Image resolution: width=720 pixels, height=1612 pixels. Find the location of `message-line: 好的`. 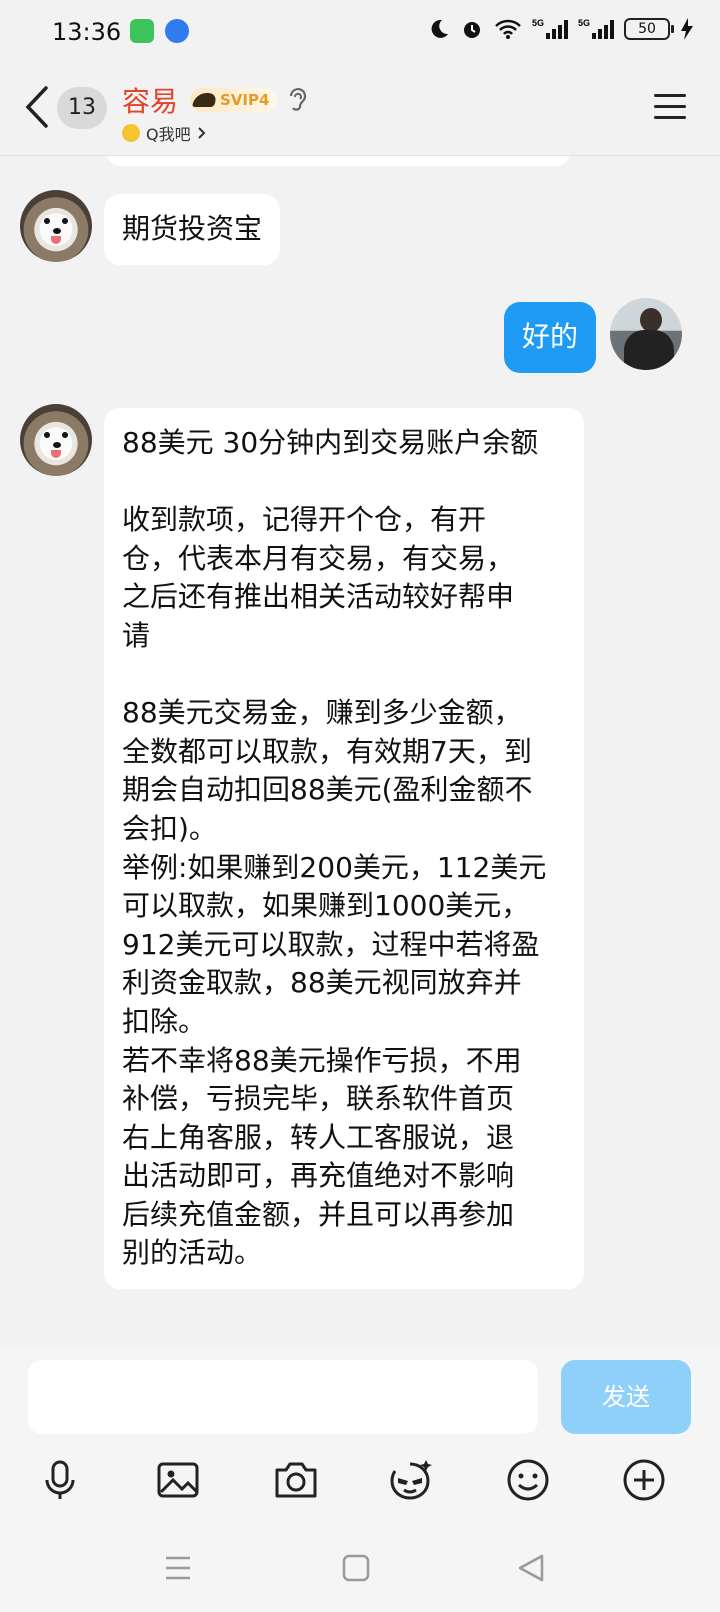

message-line: 好的 is located at coordinates (550, 336).